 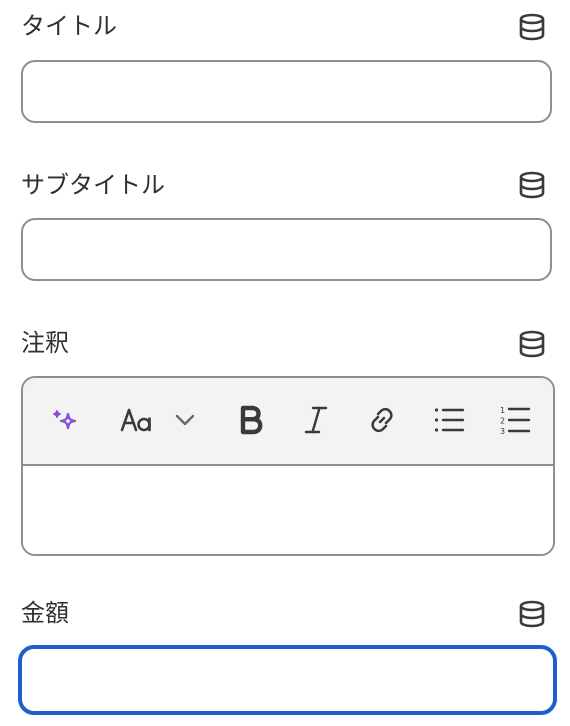 What do you see at coordinates (502, 431) in the screenshot?
I see `svg-text: 3` at bounding box center [502, 431].